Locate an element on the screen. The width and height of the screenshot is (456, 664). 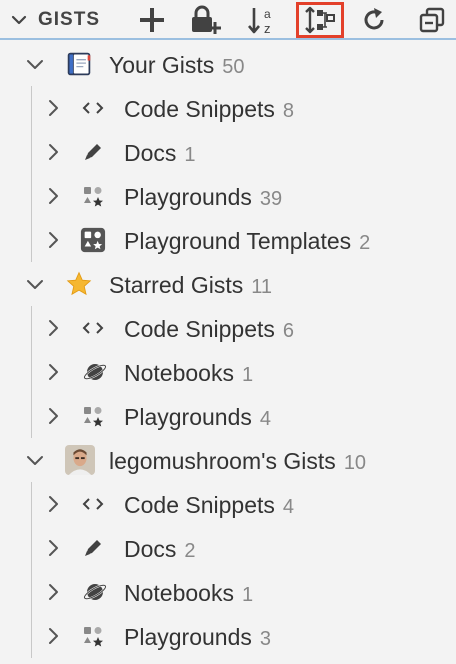
collapse-all-button is located at coordinates (432, 20).